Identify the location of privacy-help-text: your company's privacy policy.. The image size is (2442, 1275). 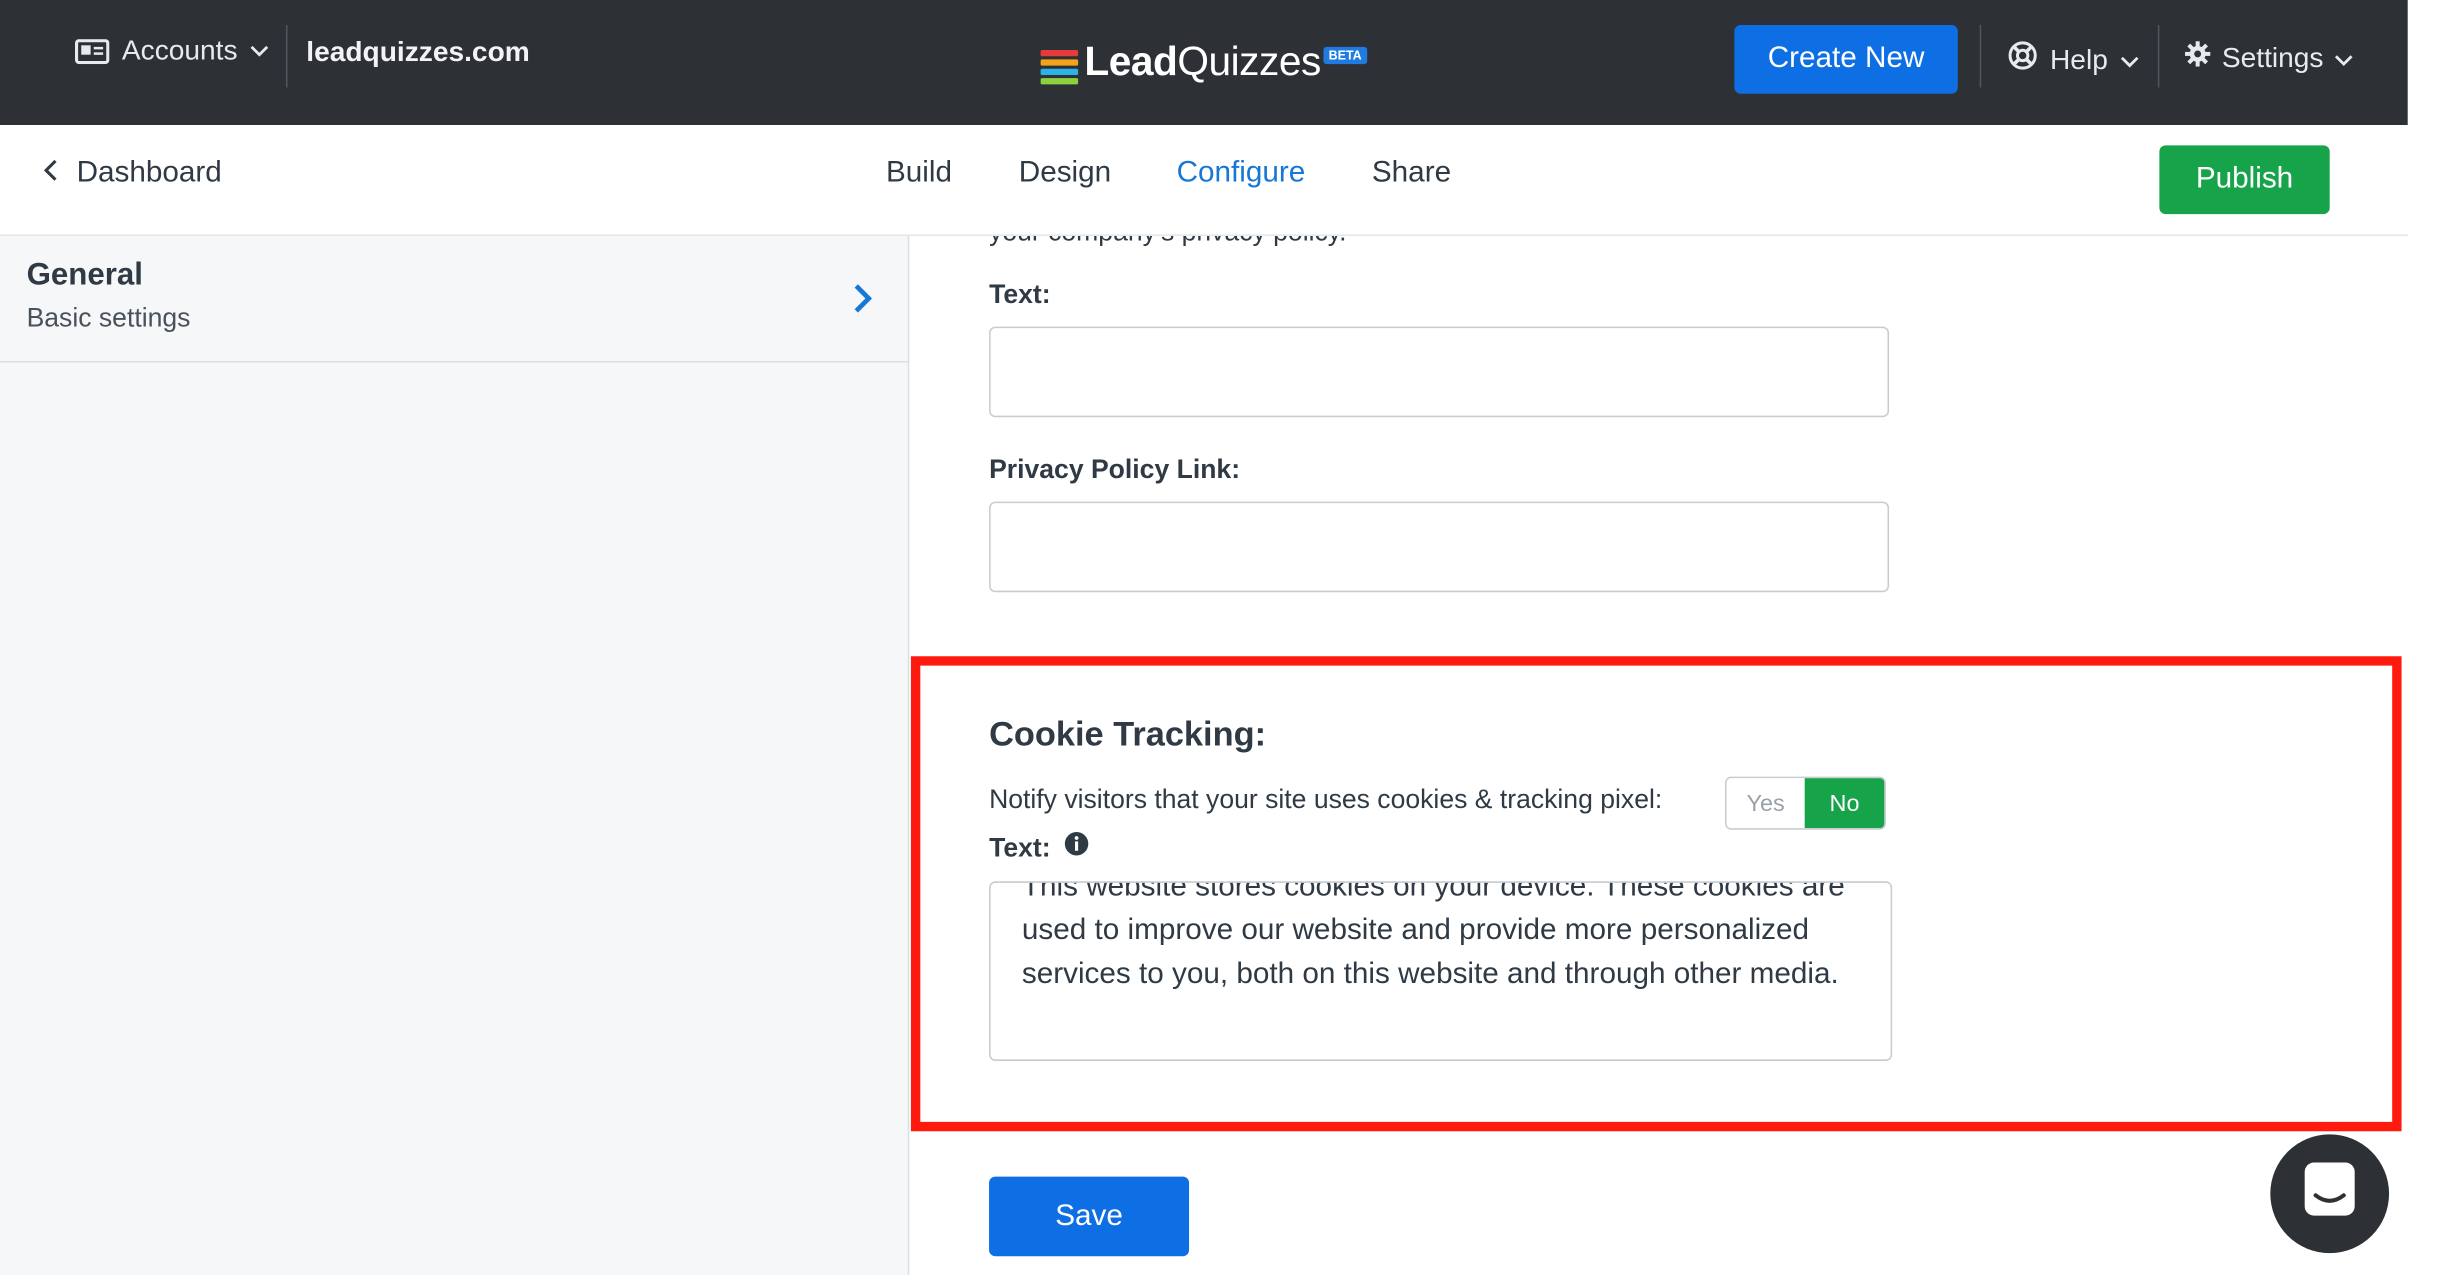
(1167, 242).